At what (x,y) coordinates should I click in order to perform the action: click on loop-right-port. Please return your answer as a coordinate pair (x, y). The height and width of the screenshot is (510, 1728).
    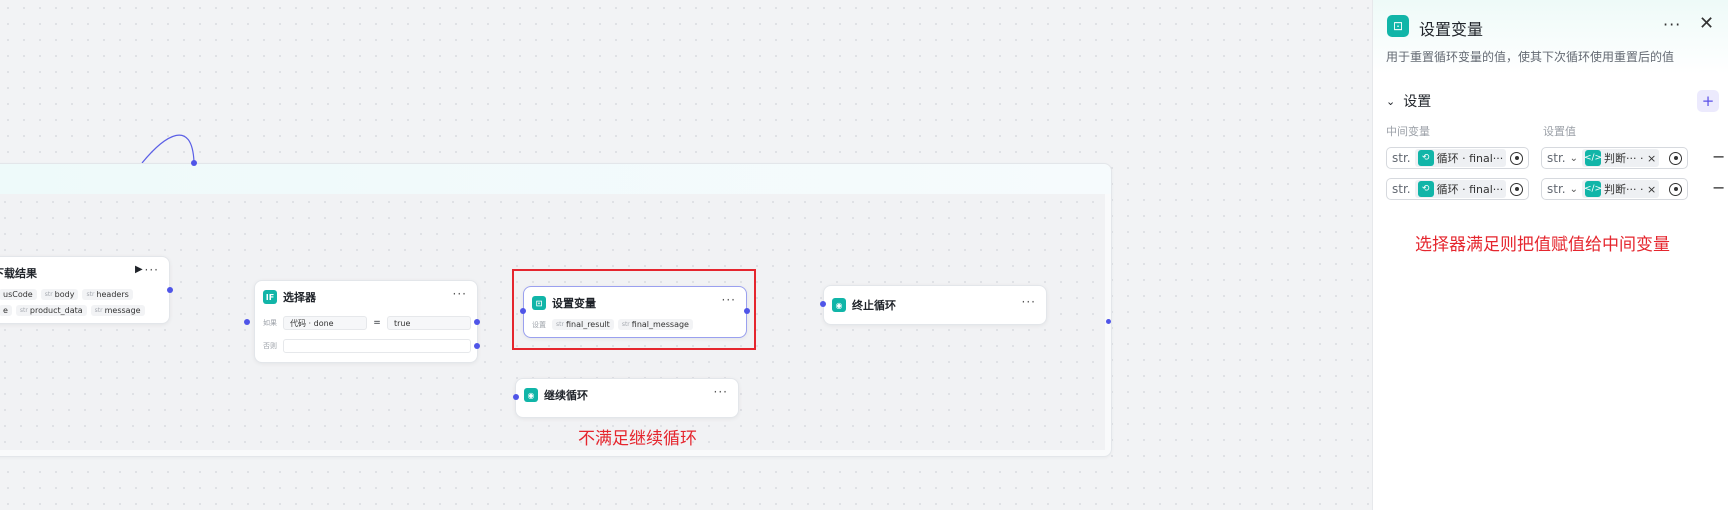
    Looking at the image, I should click on (1108, 321).